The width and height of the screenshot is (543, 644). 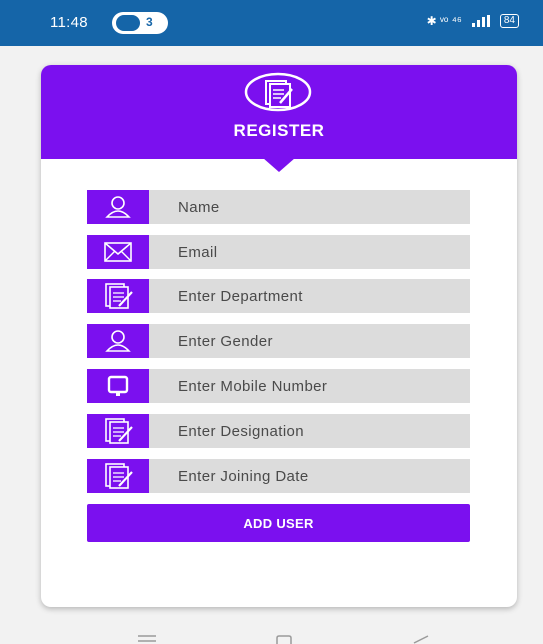 What do you see at coordinates (284, 639) in the screenshot?
I see `home-icon` at bounding box center [284, 639].